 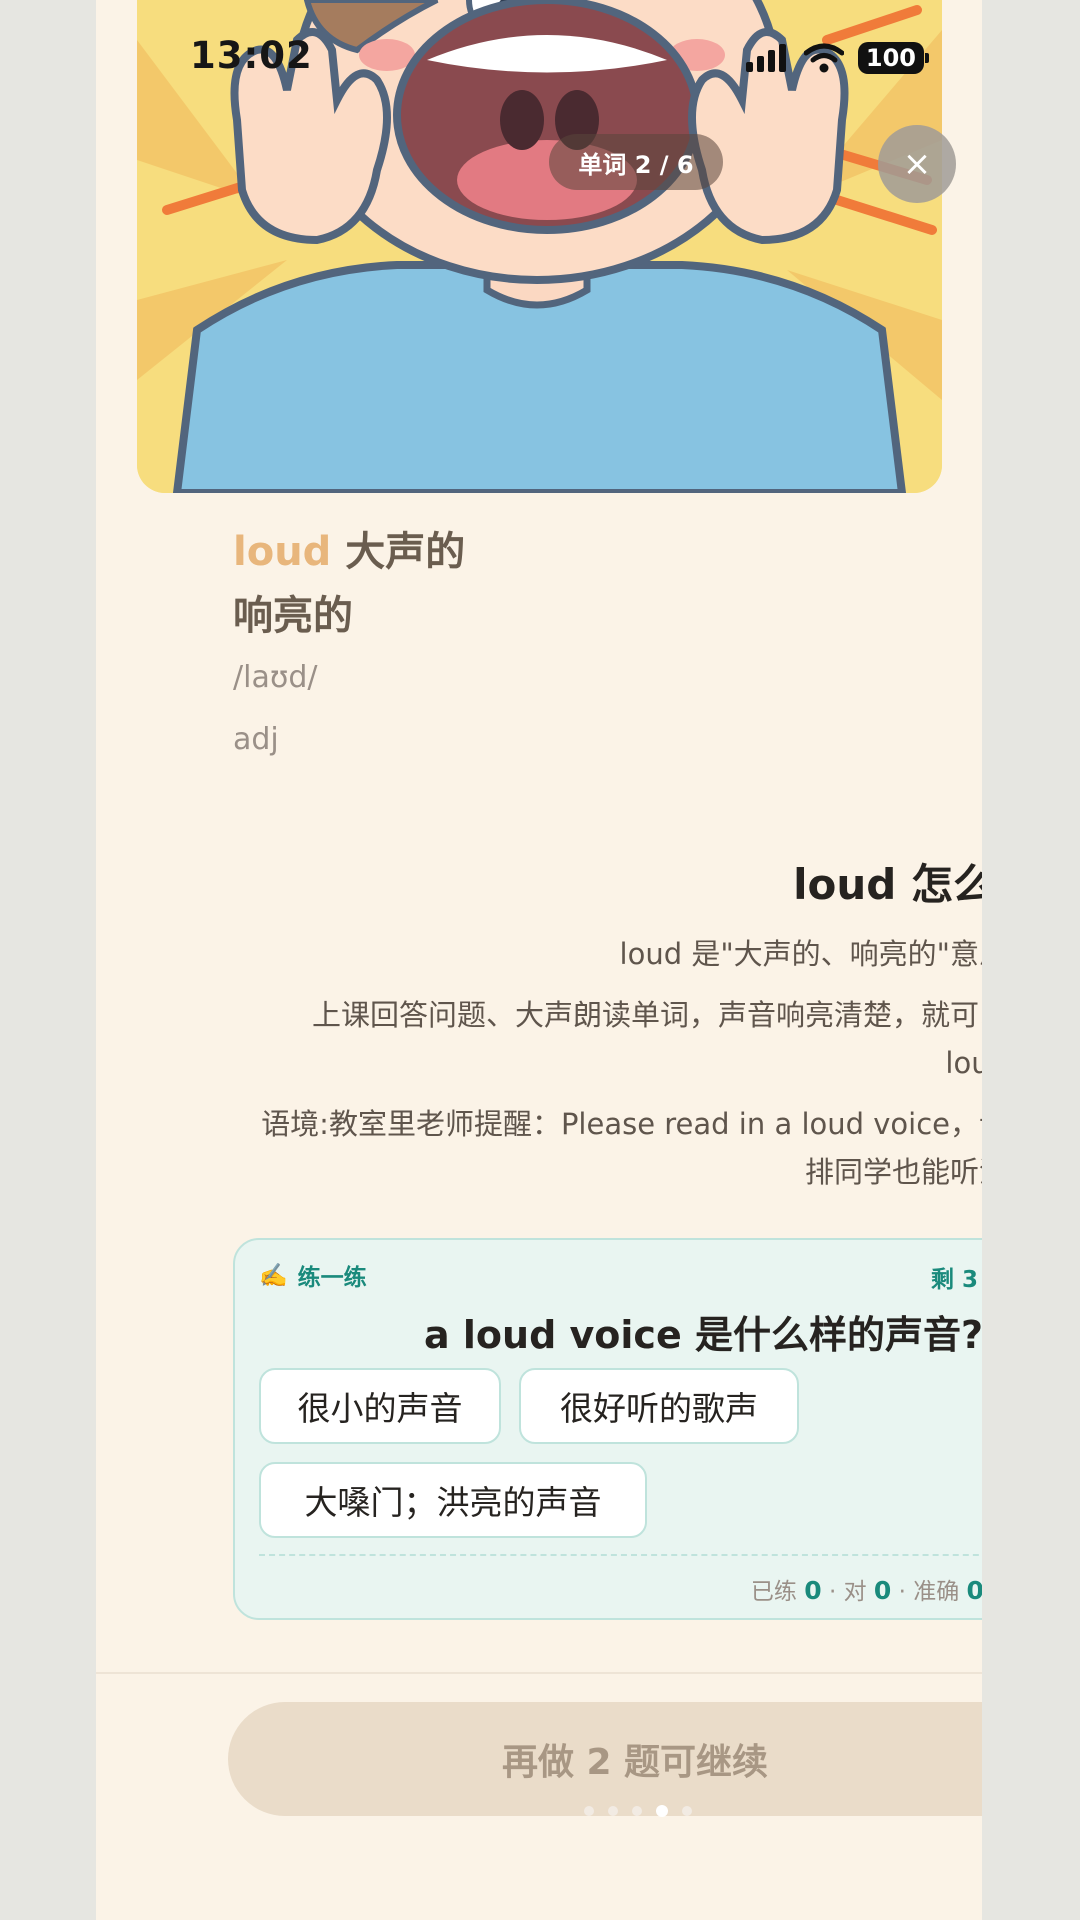 What do you see at coordinates (605, 1759) in the screenshot?
I see `continue-button: 再做 2 题可继续` at bounding box center [605, 1759].